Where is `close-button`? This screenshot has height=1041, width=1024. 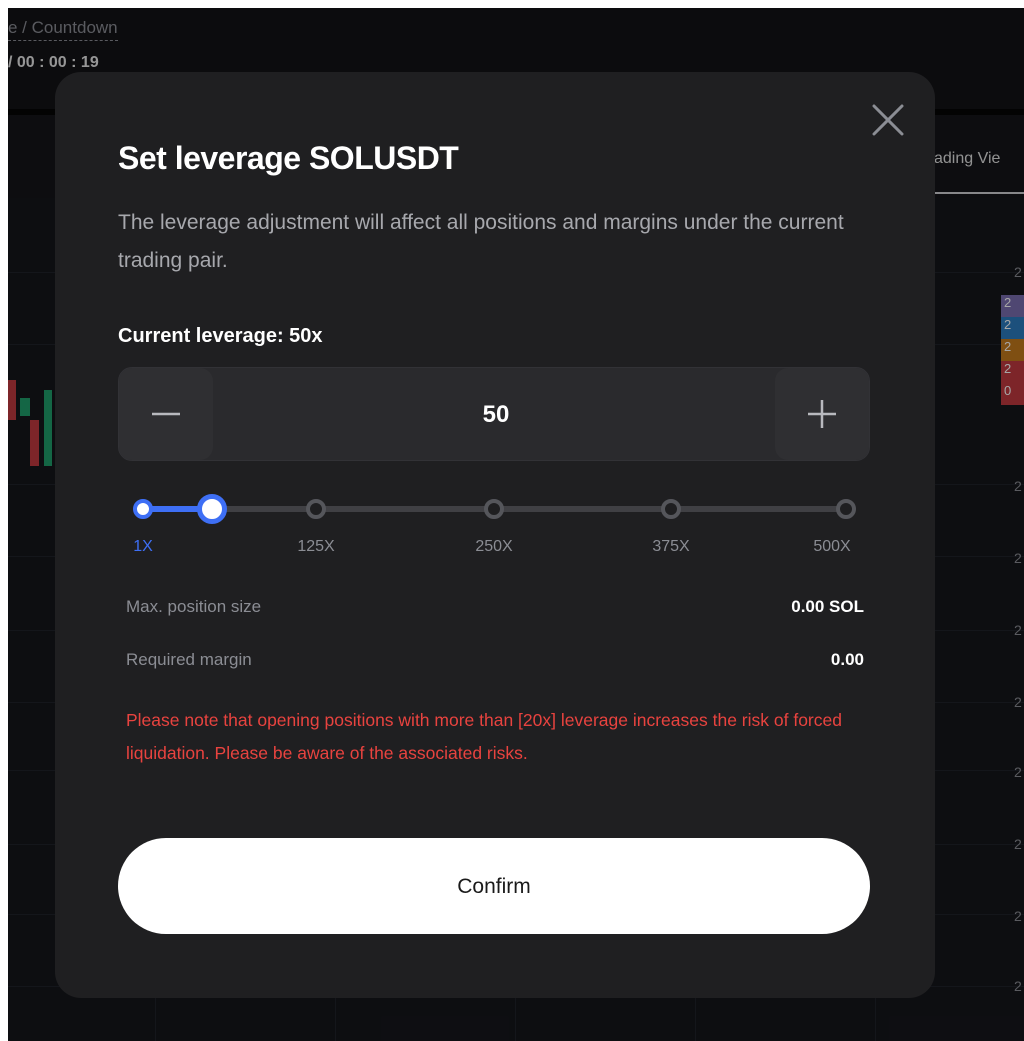 close-button is located at coordinates (888, 120).